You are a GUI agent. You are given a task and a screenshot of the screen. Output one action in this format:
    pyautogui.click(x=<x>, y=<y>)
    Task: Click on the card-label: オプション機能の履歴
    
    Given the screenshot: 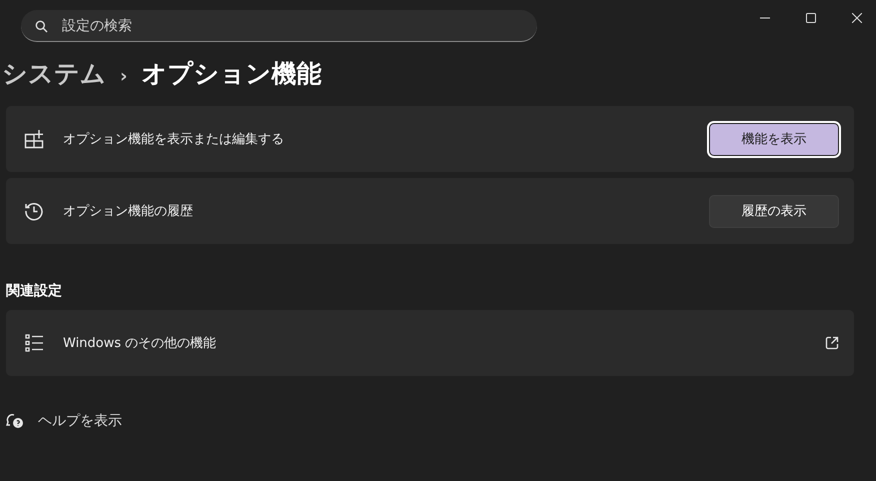 What is the action you would take?
    pyautogui.click(x=128, y=211)
    